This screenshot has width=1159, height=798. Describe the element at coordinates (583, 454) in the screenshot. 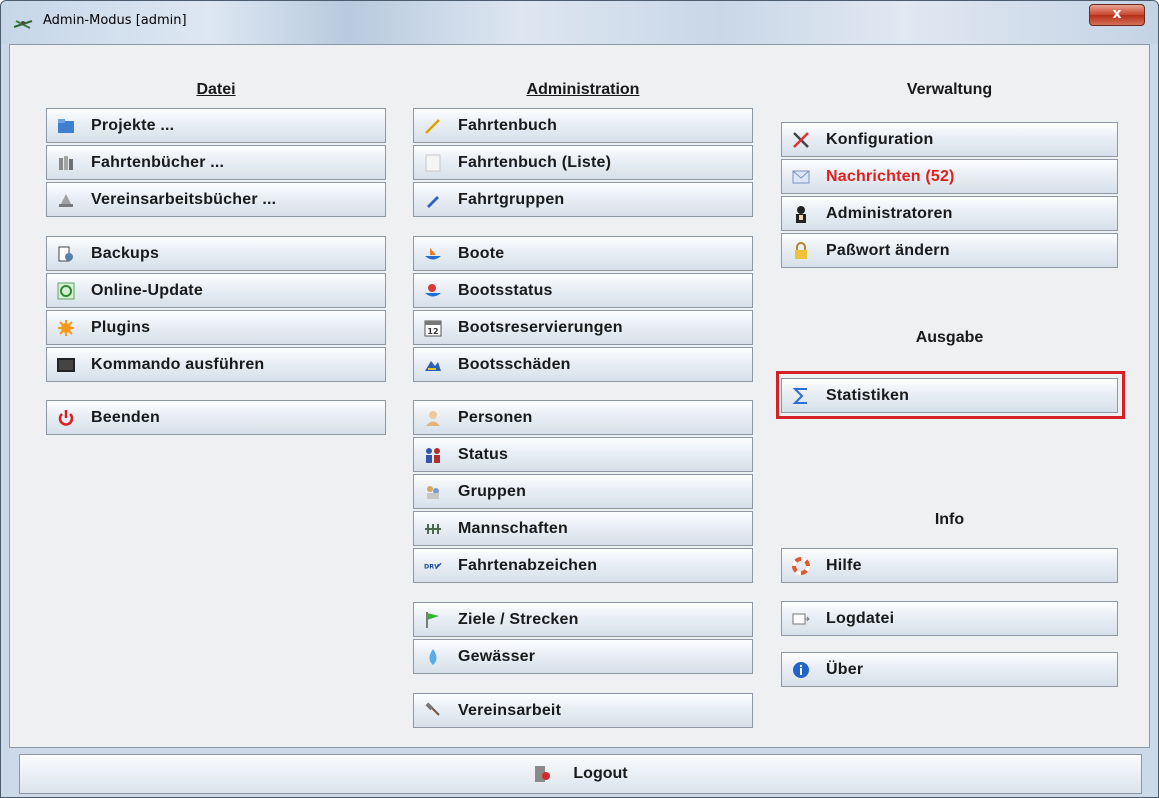

I see `status-button: Status` at that location.